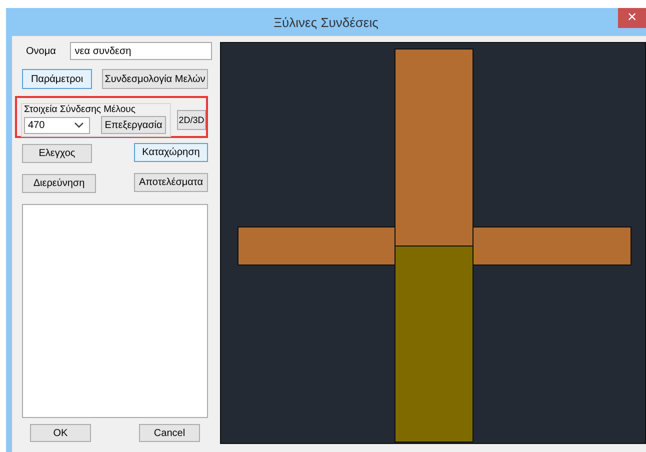 This screenshot has width=646, height=452. Describe the element at coordinates (141, 51) in the screenshot. I see `name-field: νεα συνδεση` at that location.